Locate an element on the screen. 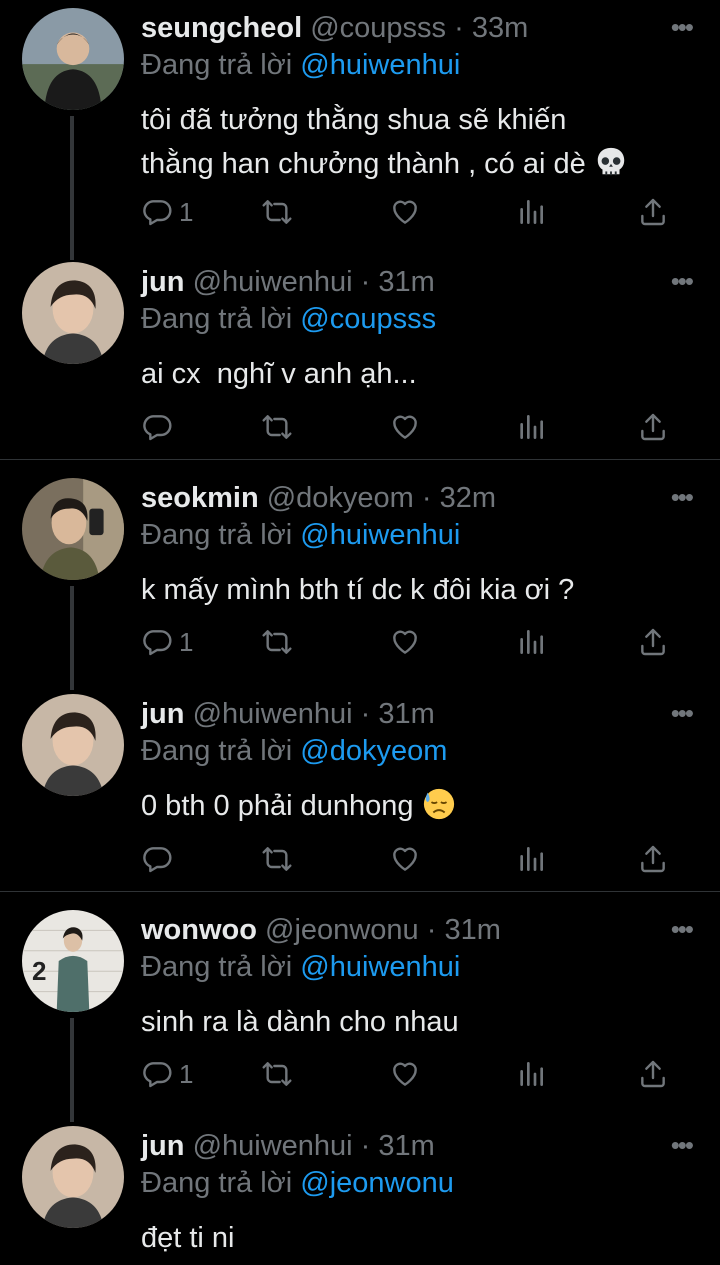  retweet-icon is located at coordinates (277, 212).